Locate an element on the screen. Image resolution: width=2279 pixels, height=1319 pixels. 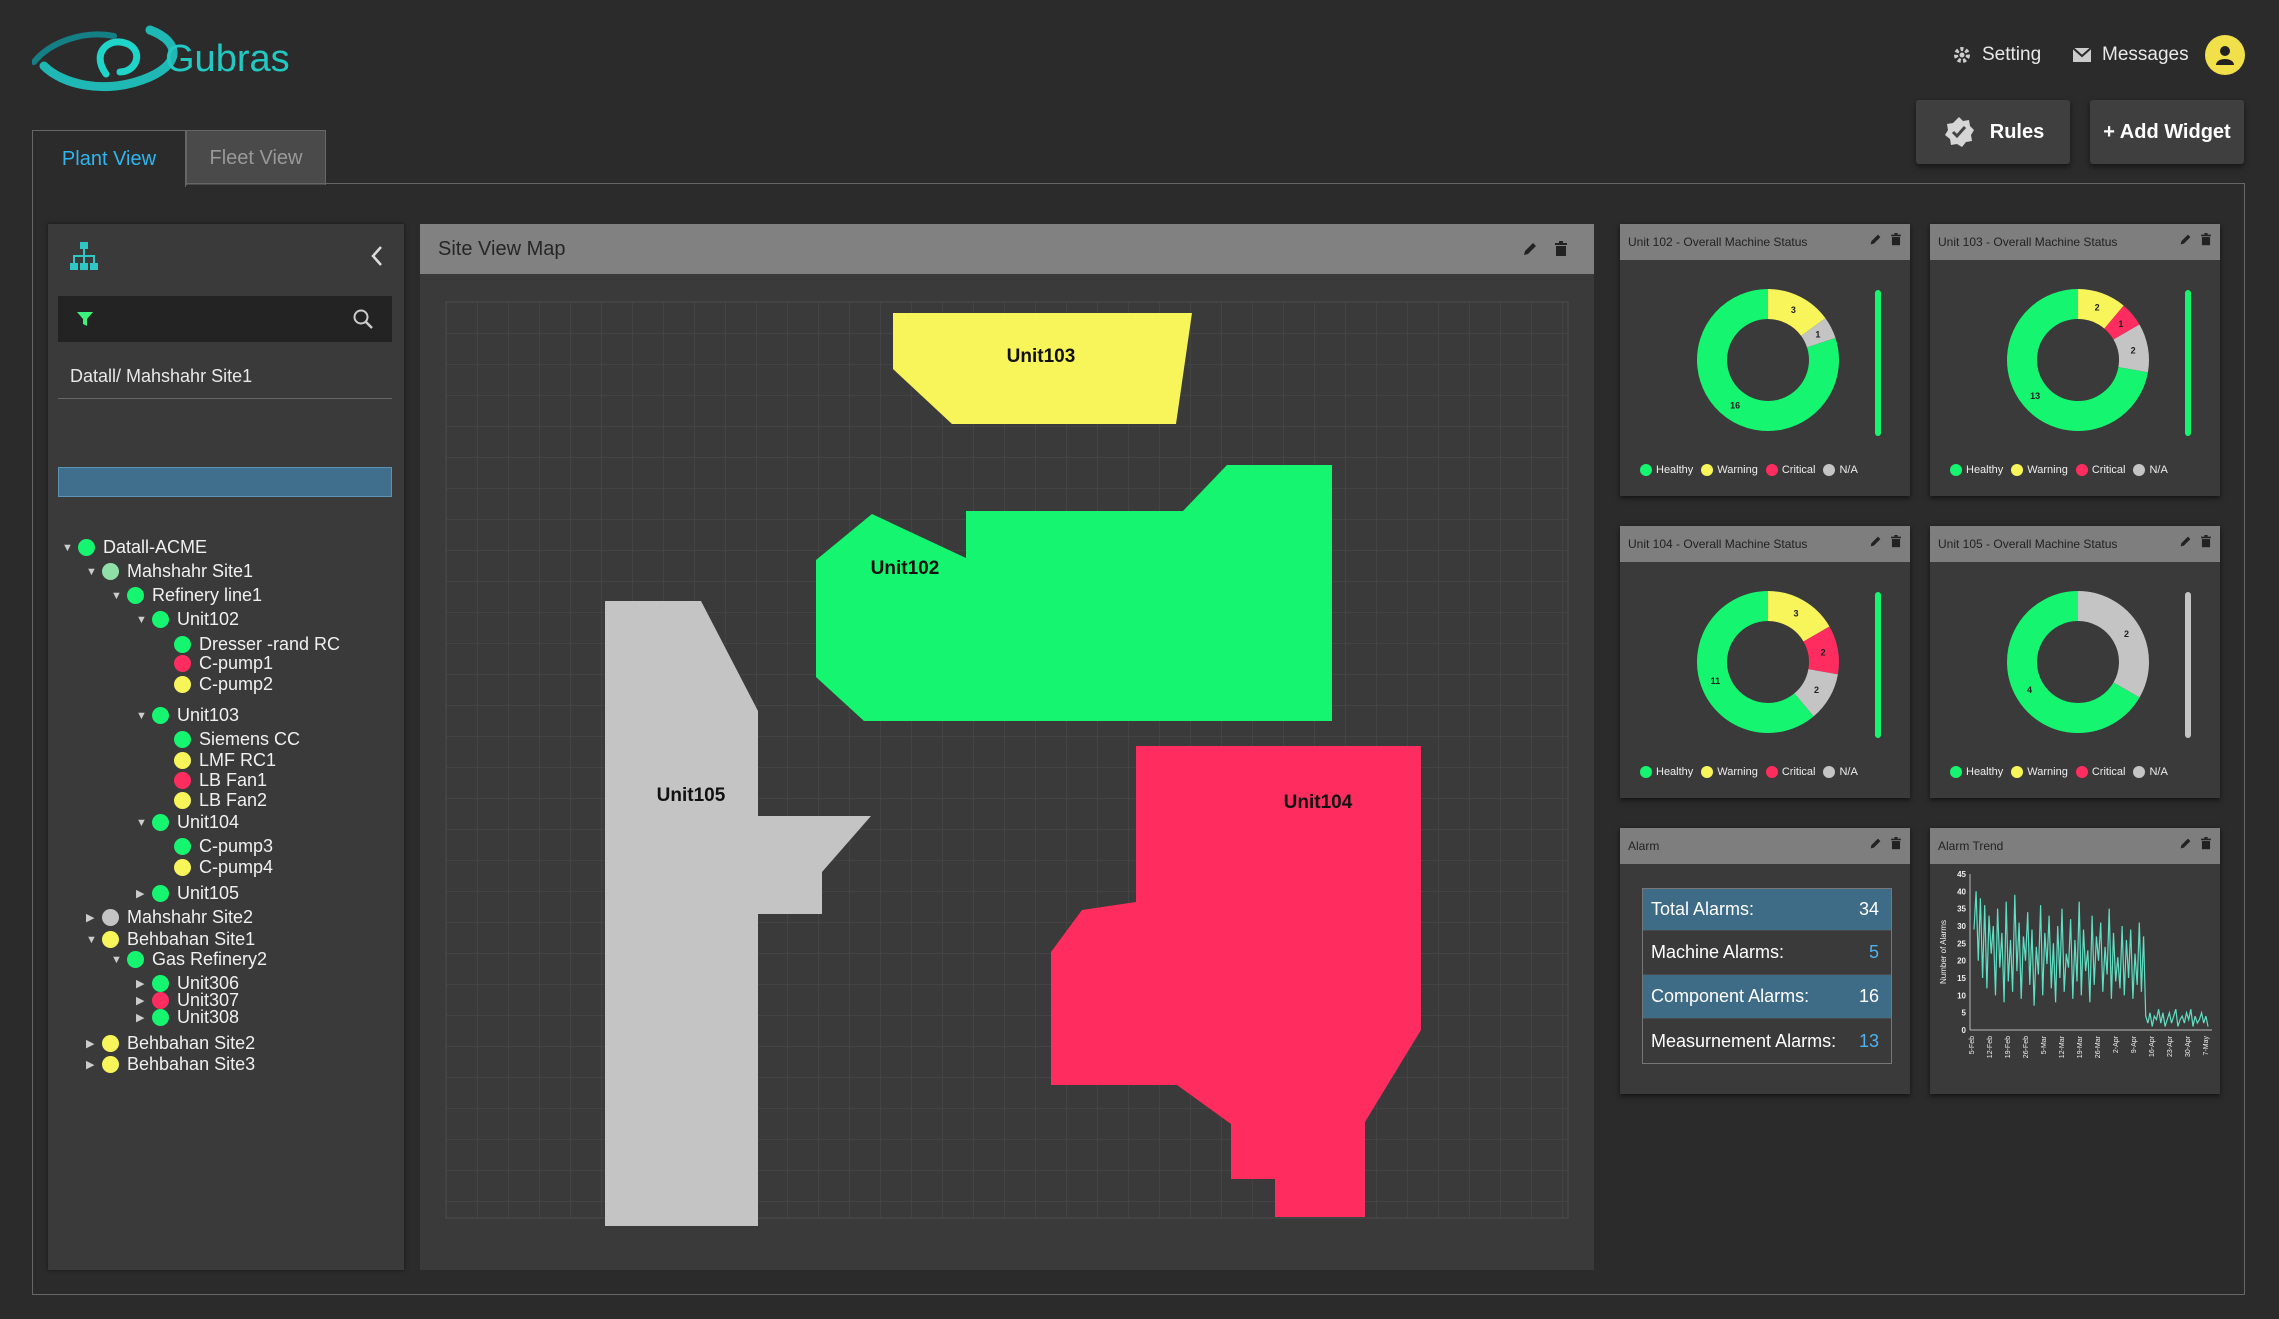
tree-node: ▶ Behbahan Site2 is located at coordinates (170, 1043).